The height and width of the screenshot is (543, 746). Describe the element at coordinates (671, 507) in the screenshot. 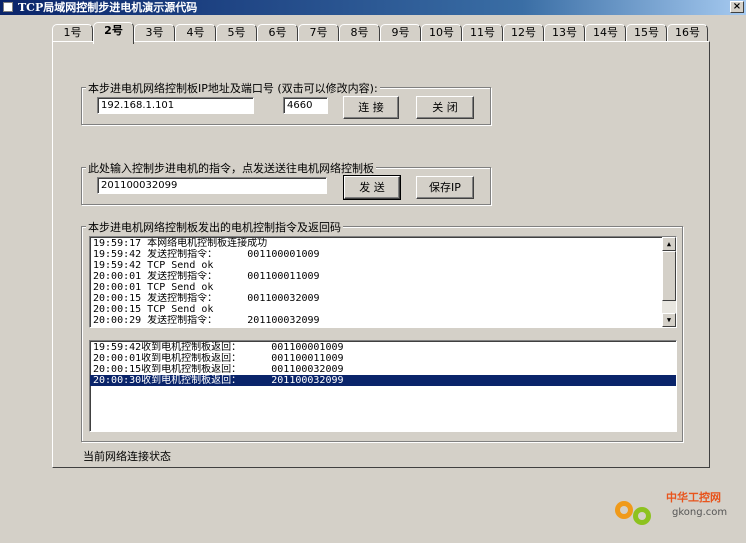

I see `gkong-watermark-logo: 中华工控网 gkong.com` at that location.